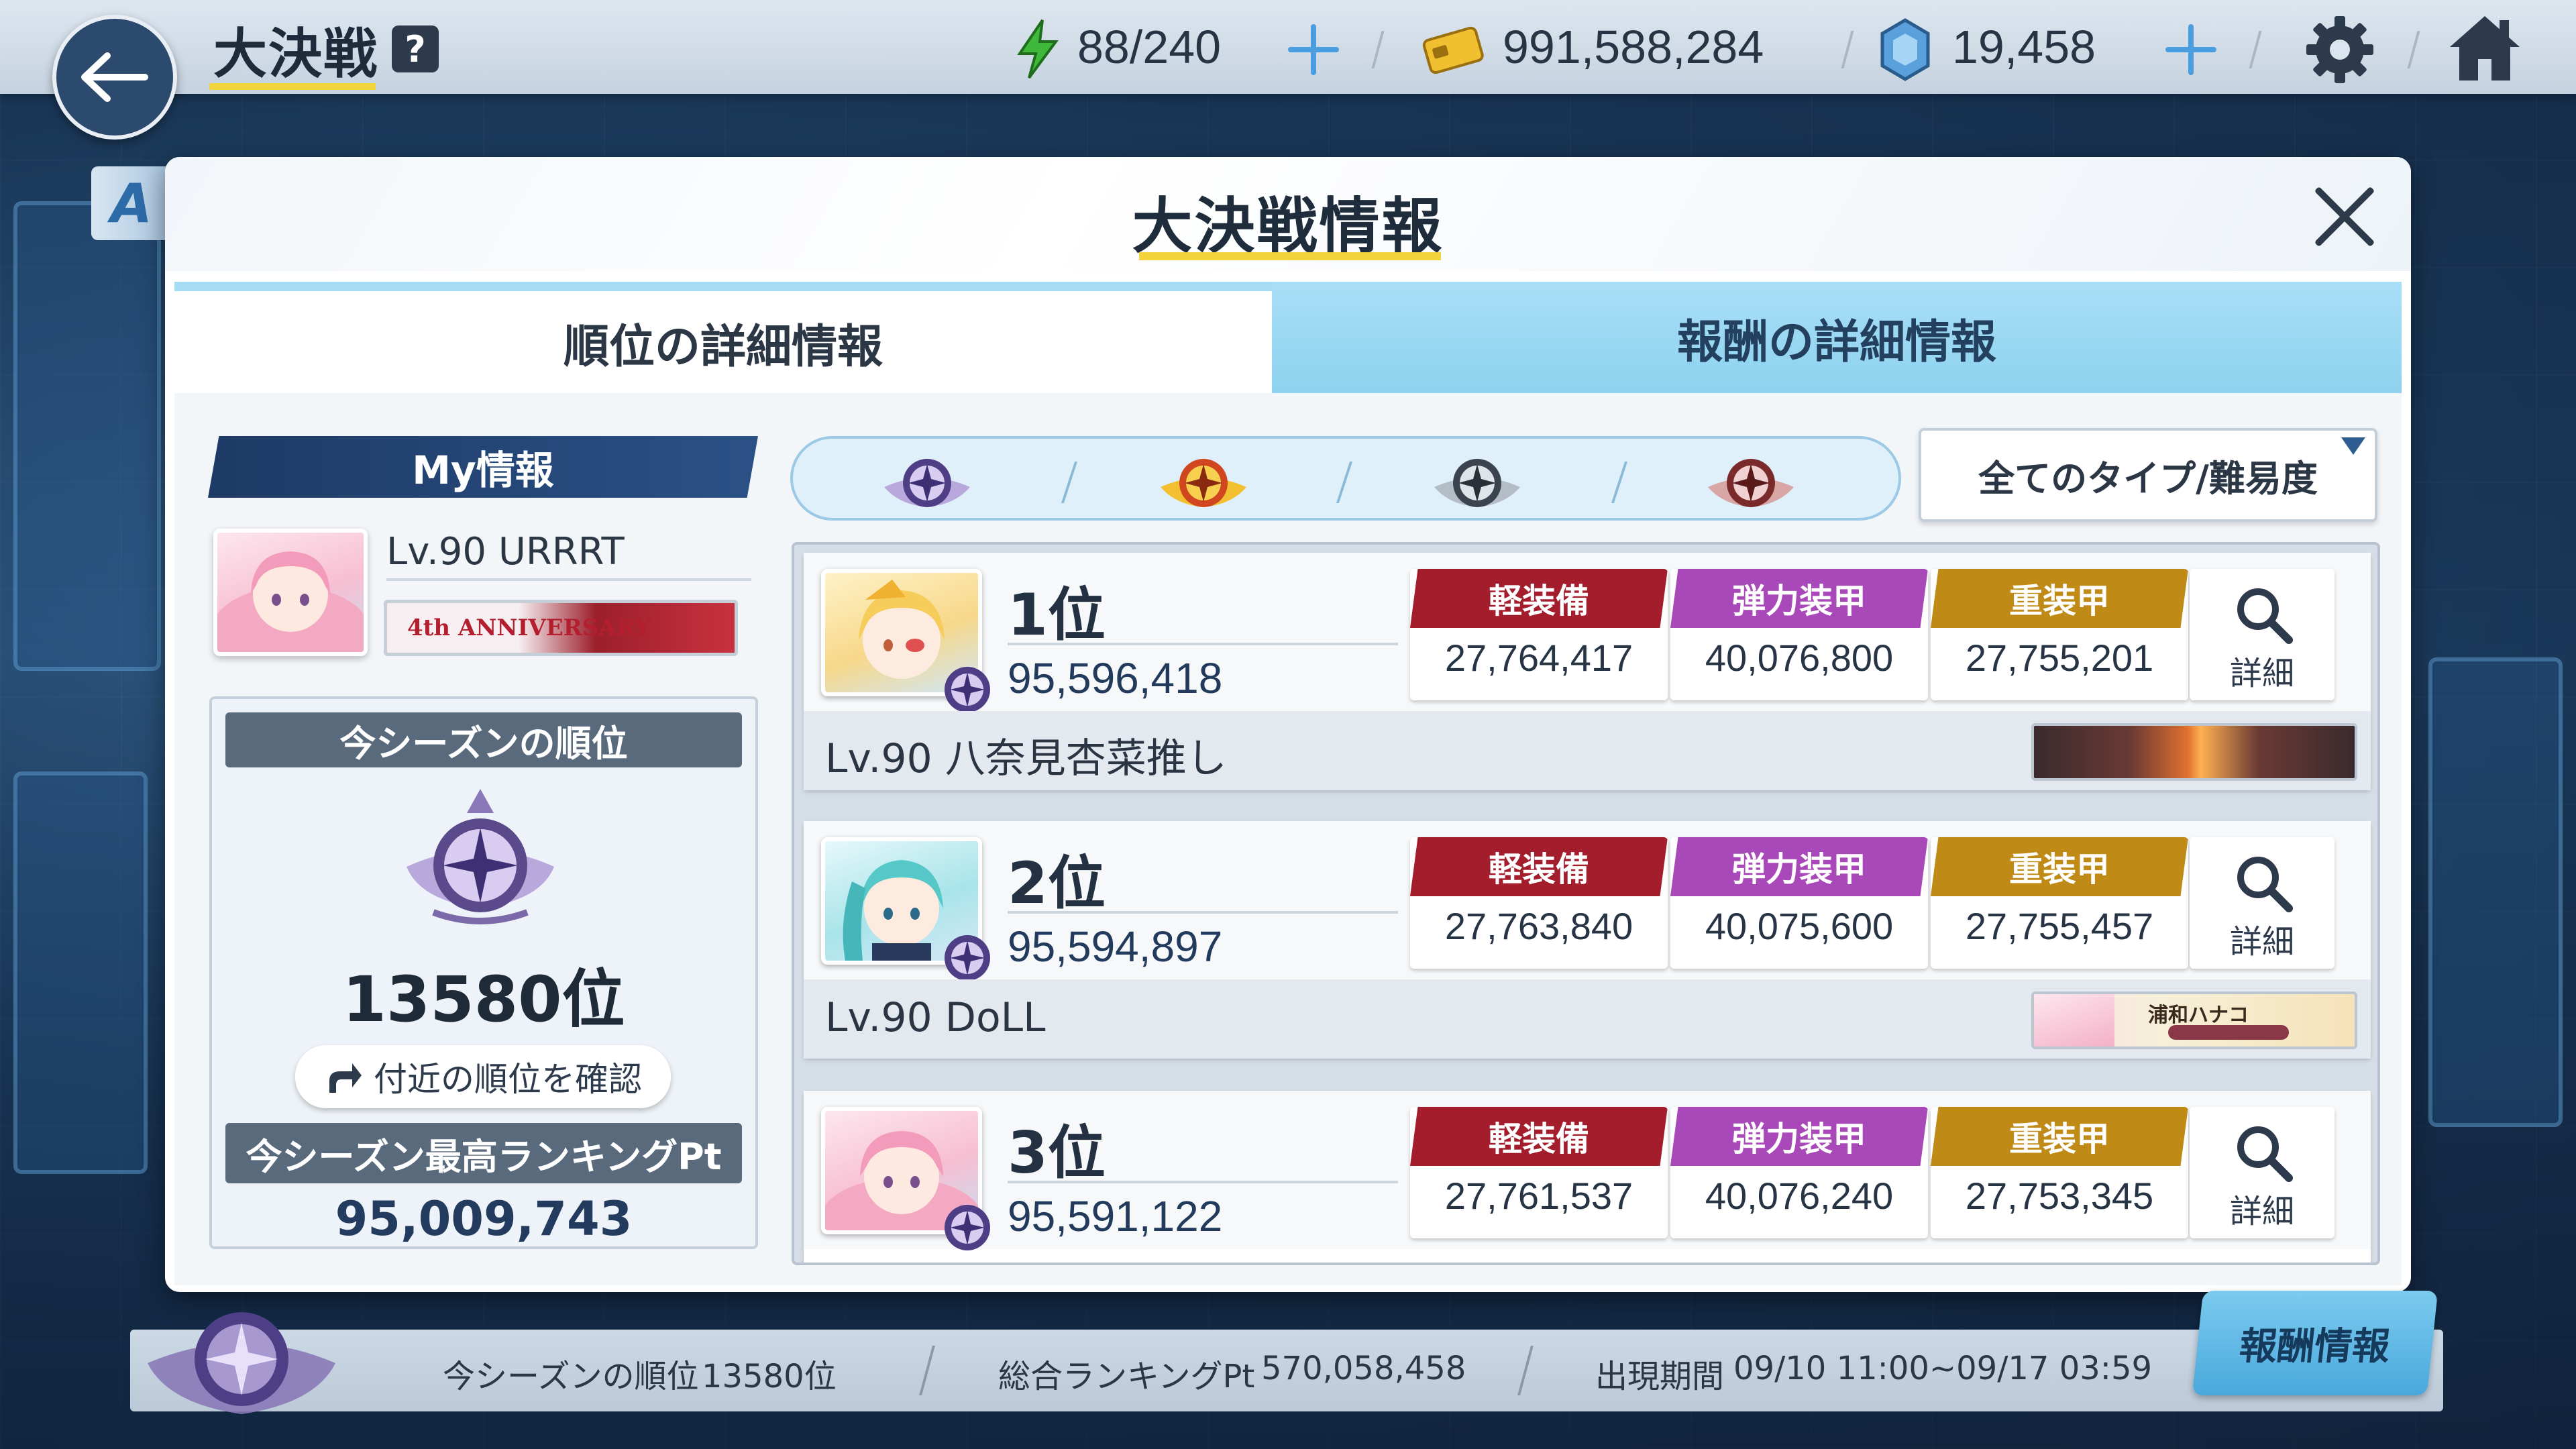 Image resolution: width=2576 pixels, height=1449 pixels. Describe the element at coordinates (2059, 634) in the screenshot. I see `heavy-armor-score: 重装甲 27,755,201` at that location.